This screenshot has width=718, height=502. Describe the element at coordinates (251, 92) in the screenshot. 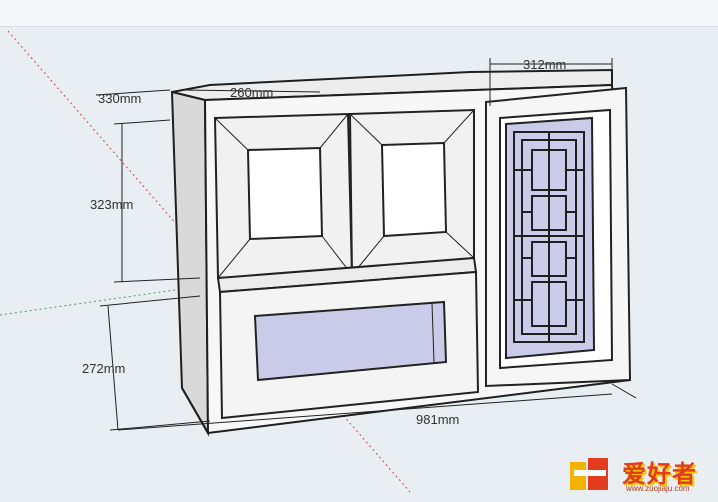

I see `dimension-top-depth-overlap: 260mm` at that location.